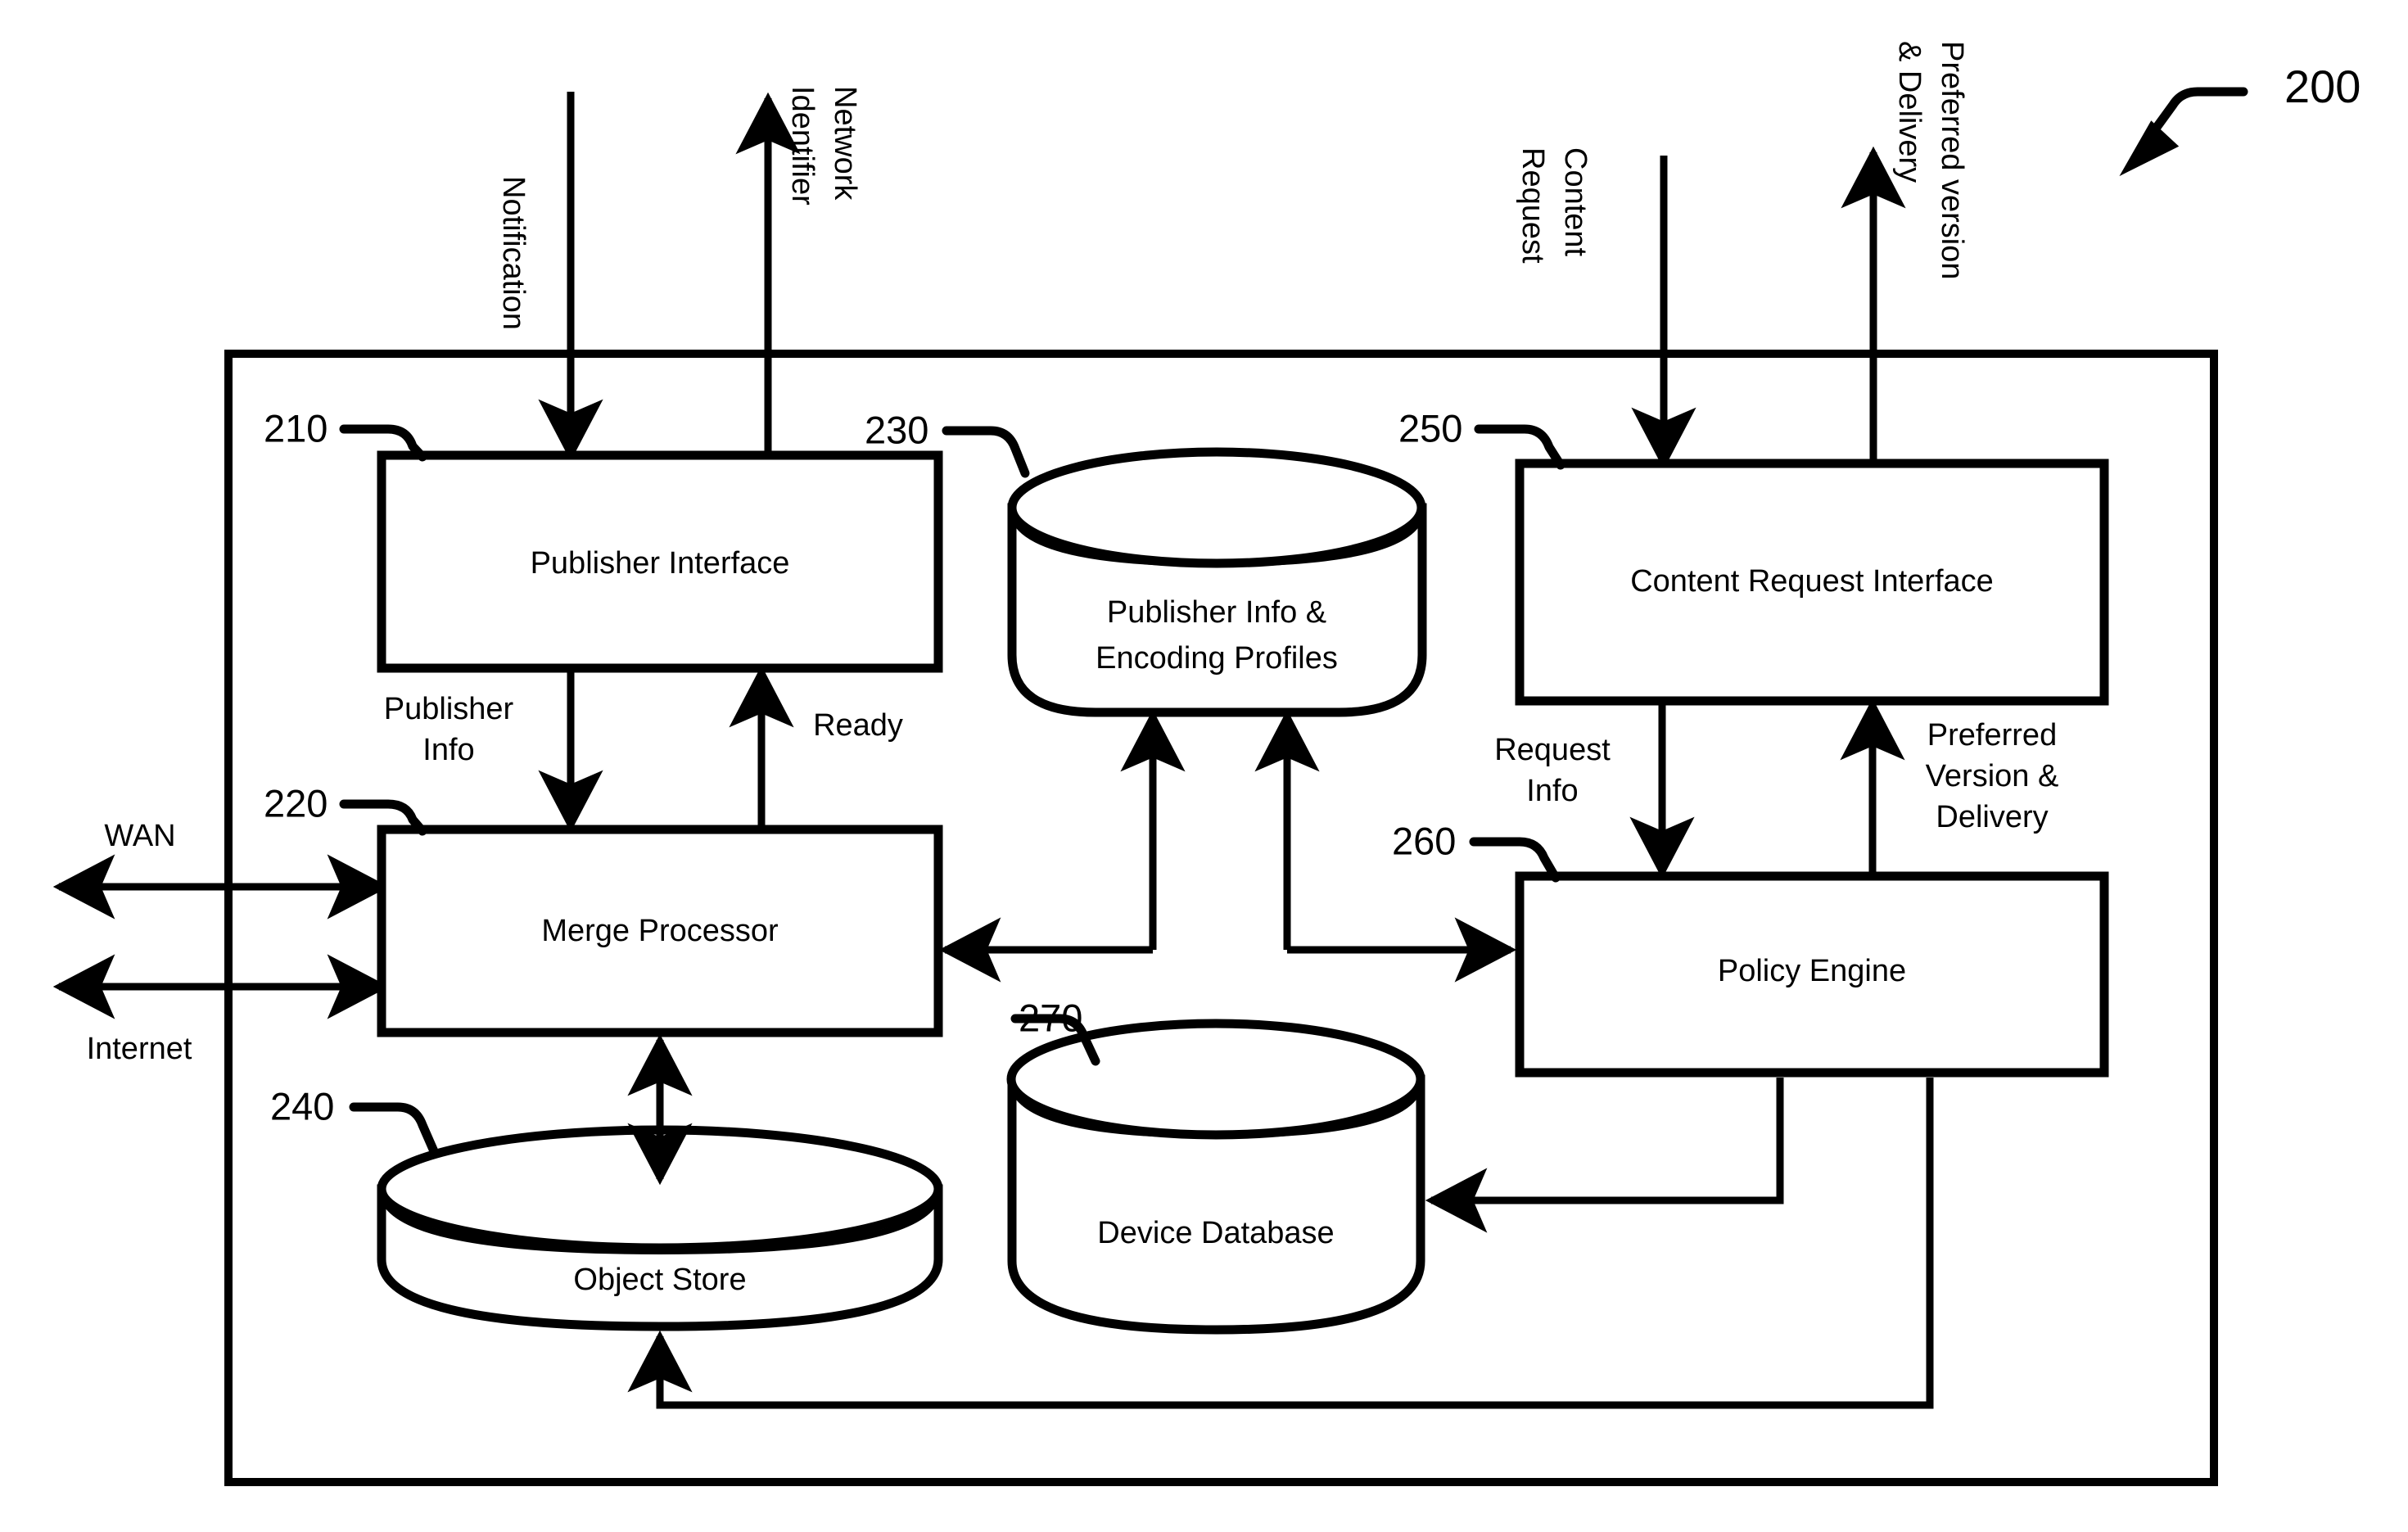 The width and height of the screenshot is (2408, 1532). I want to click on node-device-database, so click(1215, 1177).